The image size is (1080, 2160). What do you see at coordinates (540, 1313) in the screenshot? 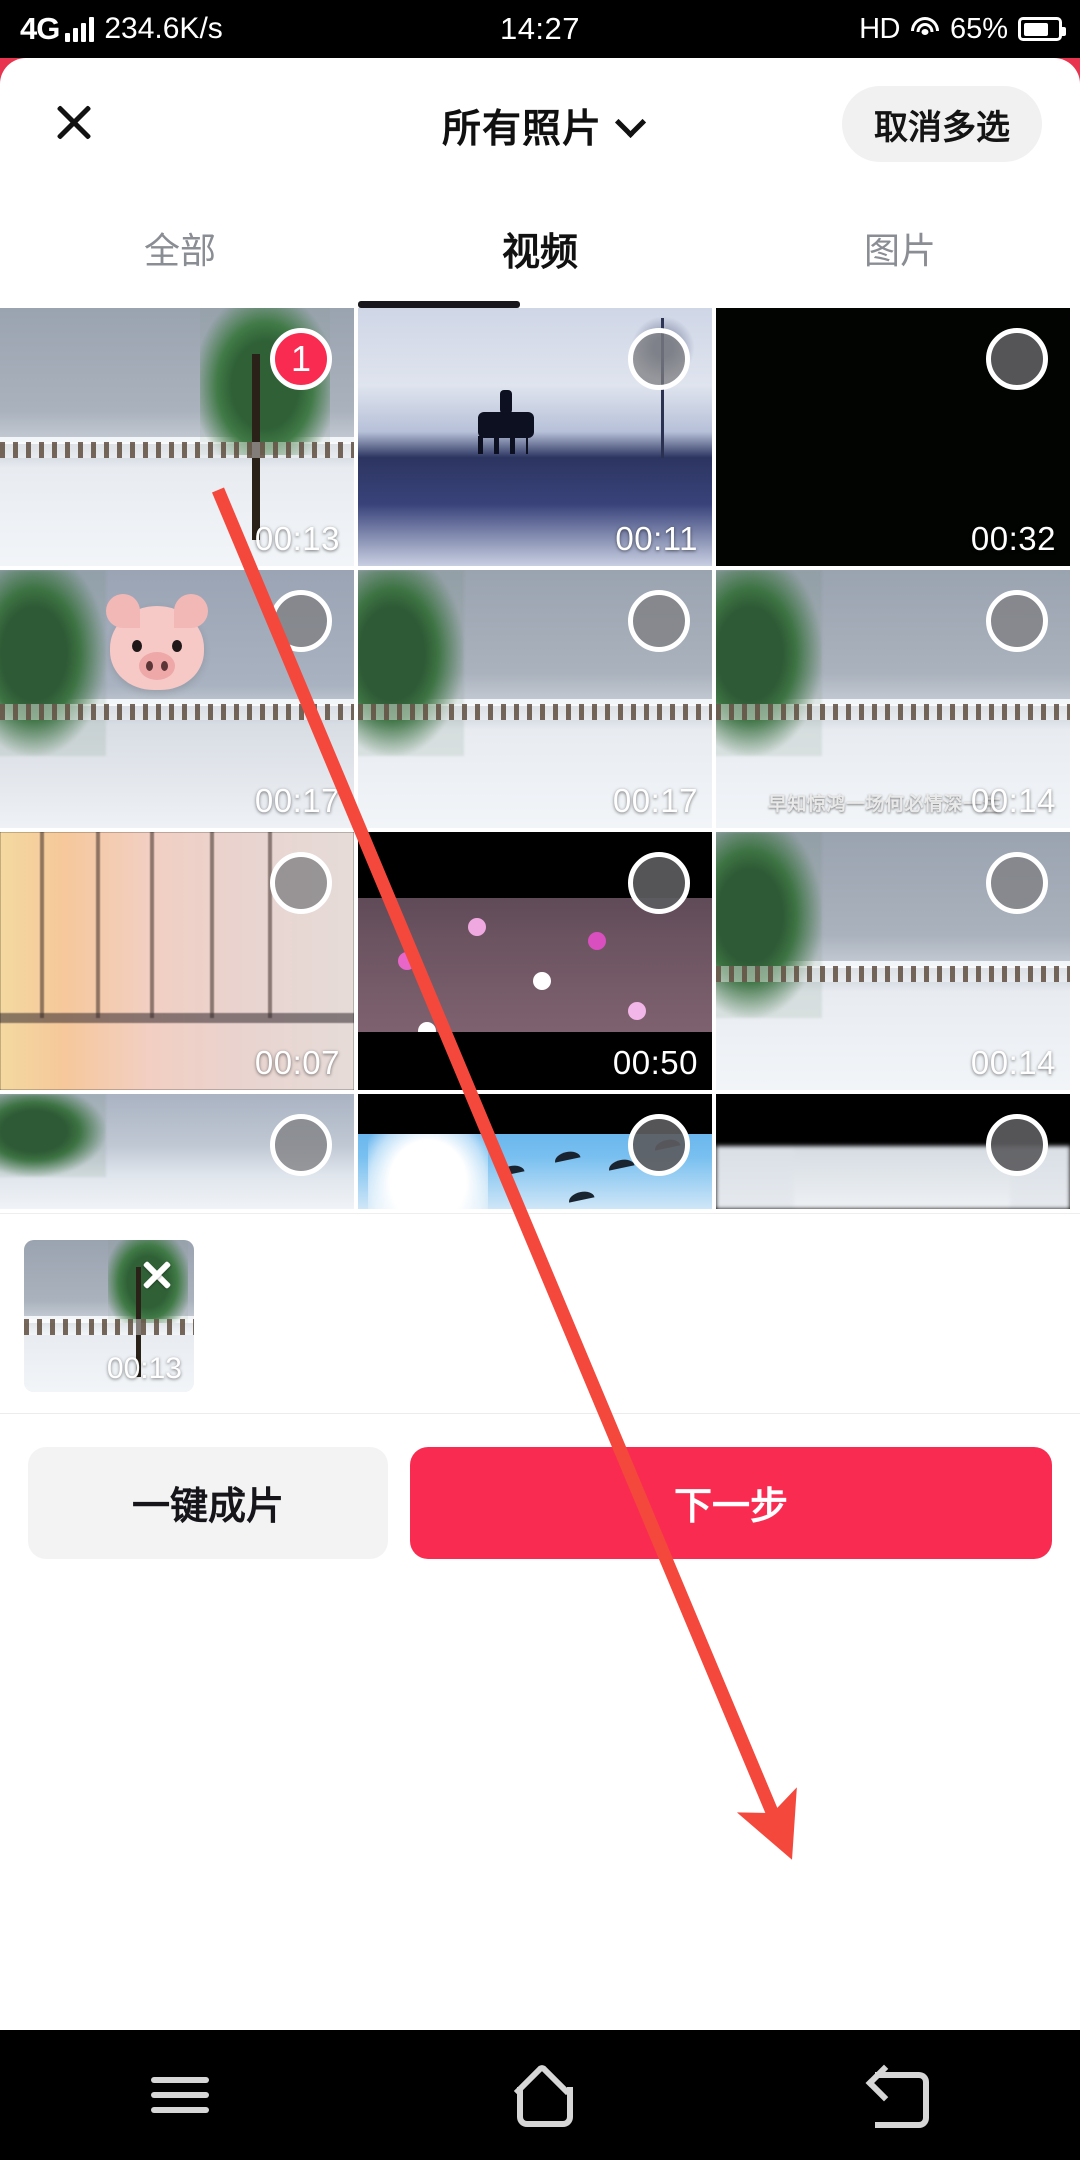
I see `selected-media-tray: 00:13` at bounding box center [540, 1313].